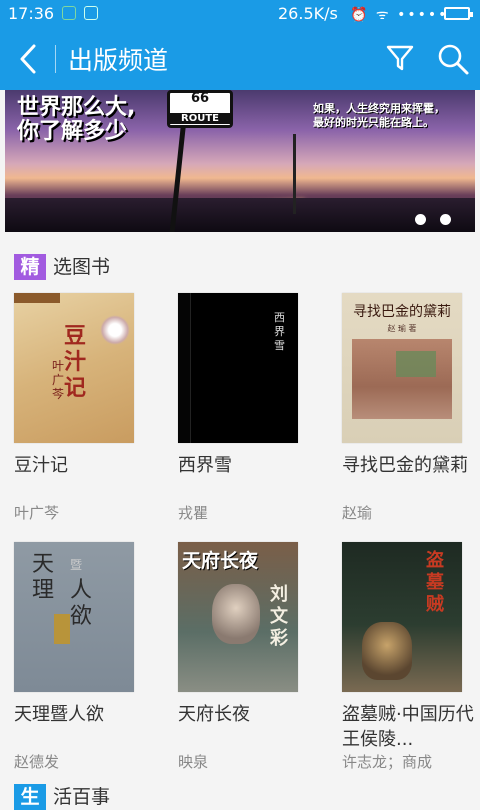  What do you see at coordinates (75, 362) in the screenshot?
I see `cover-title: 豆汁记` at bounding box center [75, 362].